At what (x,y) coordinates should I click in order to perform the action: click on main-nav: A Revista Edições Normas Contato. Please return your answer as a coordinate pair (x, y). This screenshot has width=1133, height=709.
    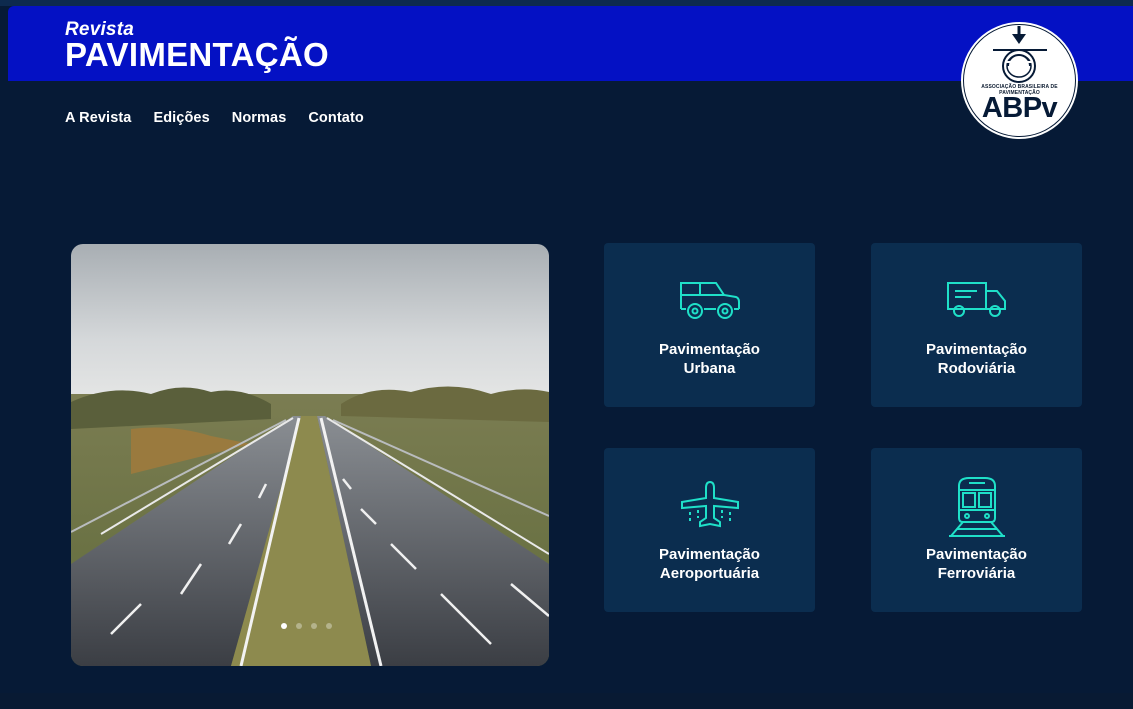
    Looking at the image, I should click on (214, 118).